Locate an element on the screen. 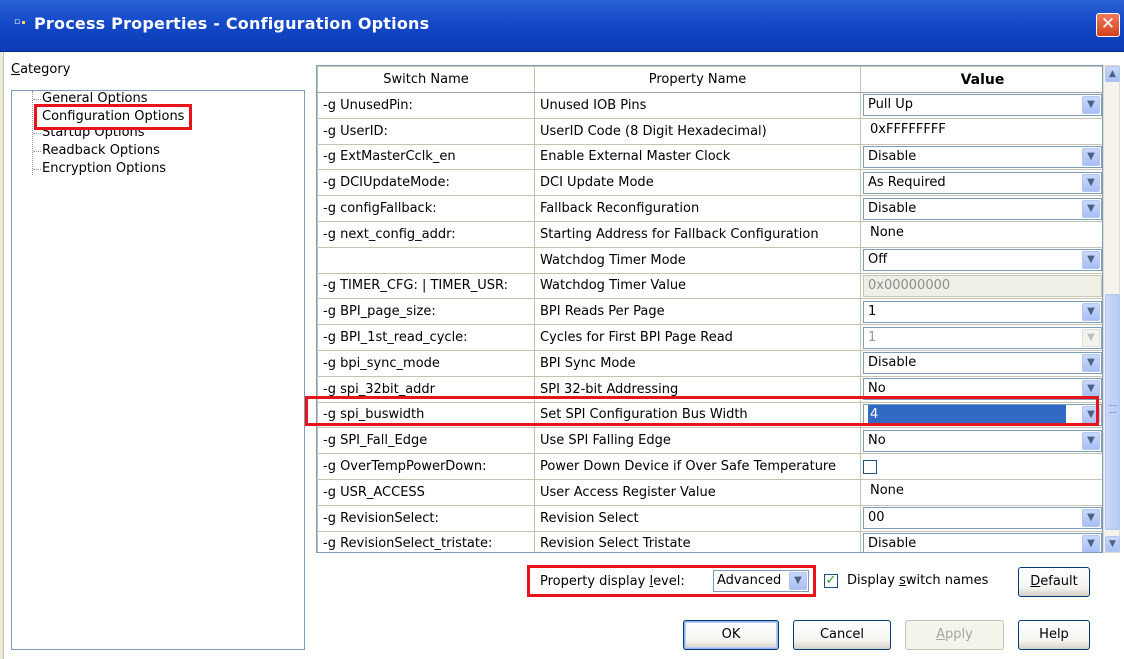 This screenshot has height=659, width=1124. scroll-up-button: ▲ is located at coordinates (1112, 74).